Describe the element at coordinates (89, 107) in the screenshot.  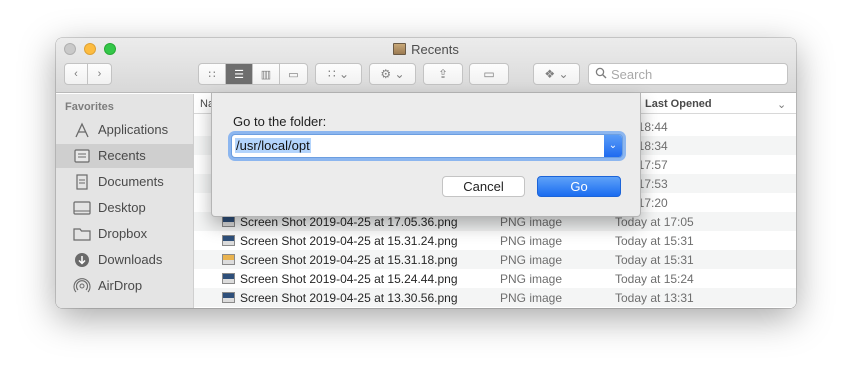
I see `sidebar-heading: Favorites` at that location.